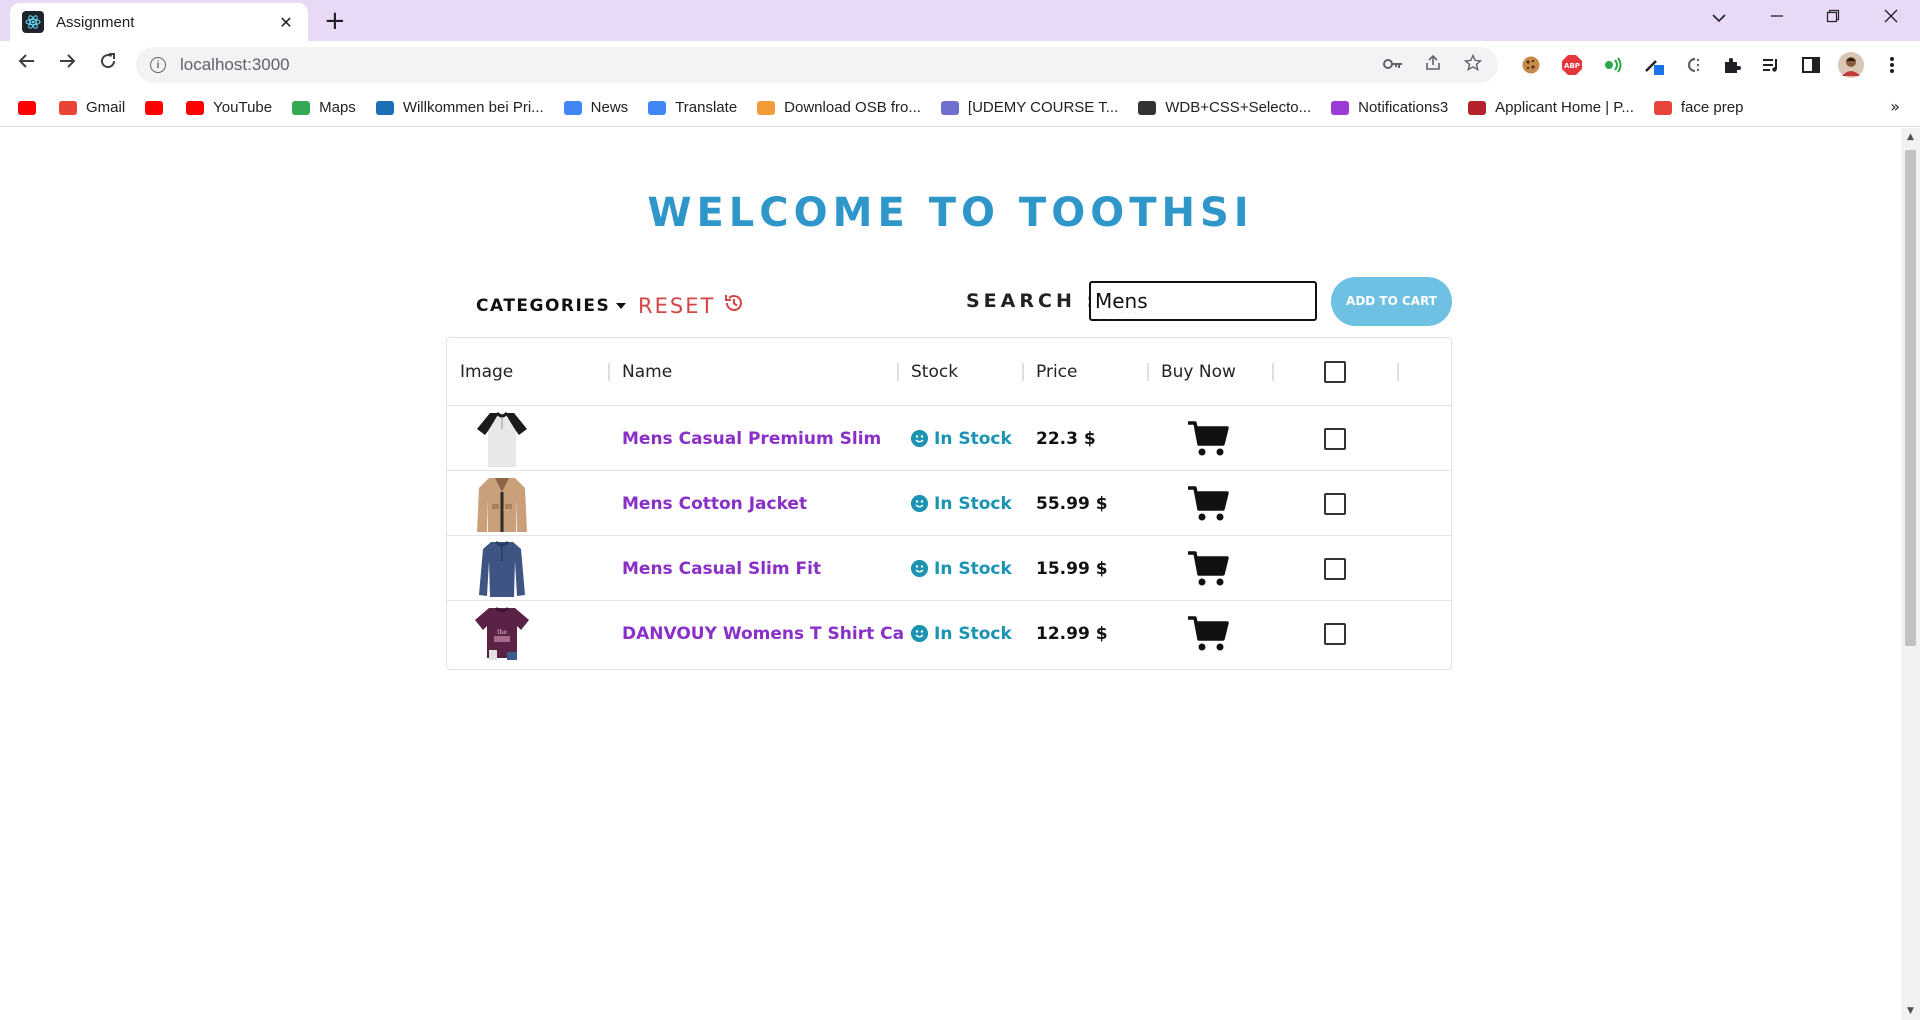 Image resolution: width=1920 pixels, height=1020 pixels. What do you see at coordinates (1393, 65) in the screenshot?
I see `key-icon` at bounding box center [1393, 65].